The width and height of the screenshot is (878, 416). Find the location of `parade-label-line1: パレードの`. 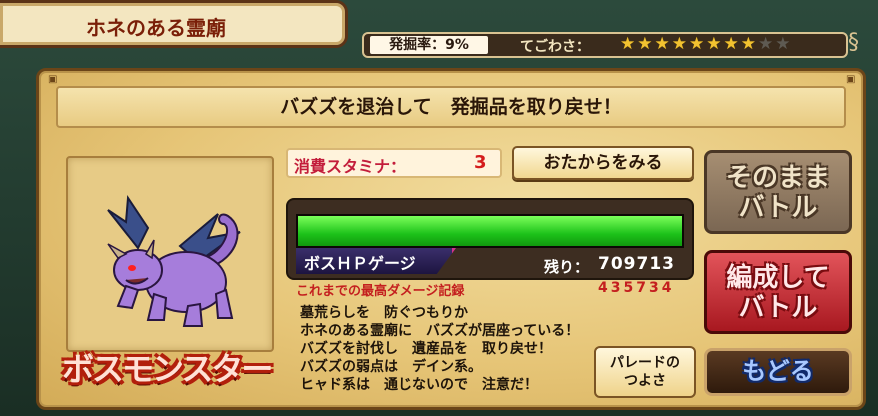

parade-label-line1: パレードの is located at coordinates (645, 363).